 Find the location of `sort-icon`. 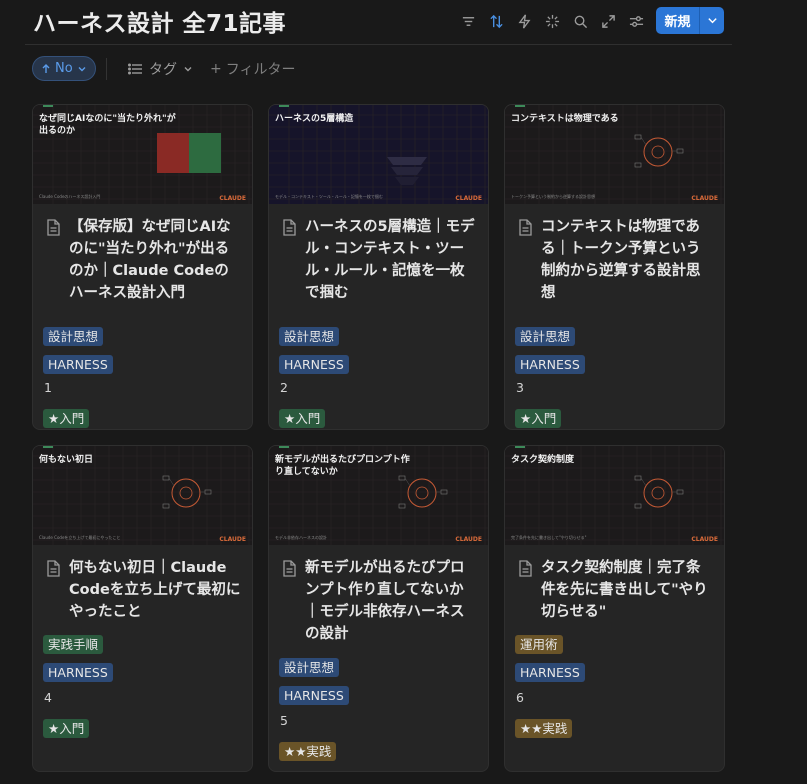

sort-icon is located at coordinates (496, 21).